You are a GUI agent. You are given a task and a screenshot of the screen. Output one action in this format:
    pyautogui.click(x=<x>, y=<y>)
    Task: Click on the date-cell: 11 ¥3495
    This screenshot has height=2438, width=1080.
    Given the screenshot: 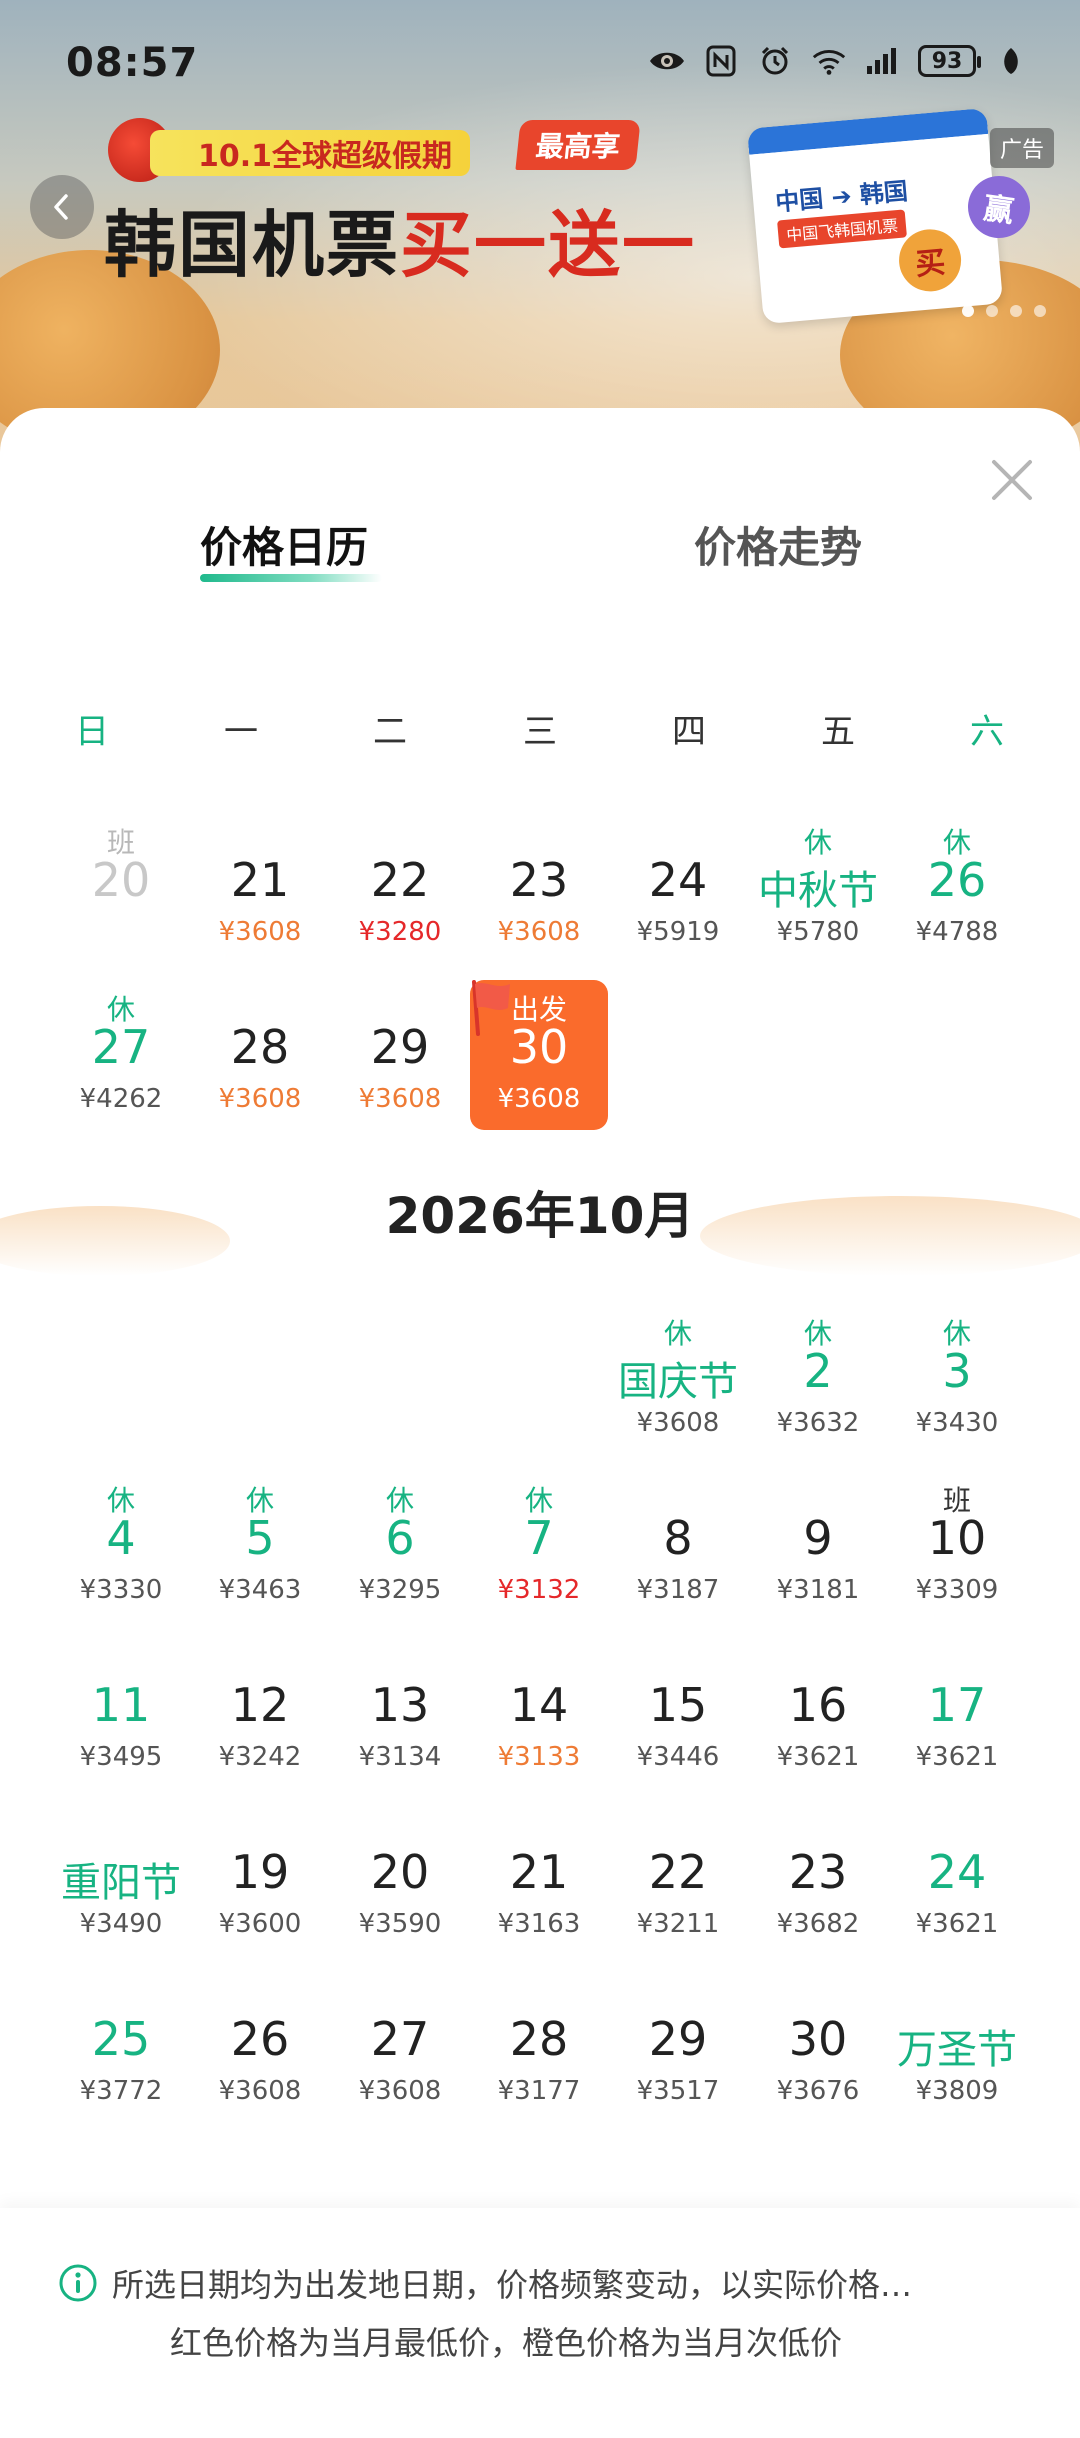 What is the action you would take?
    pyautogui.click(x=121, y=1713)
    